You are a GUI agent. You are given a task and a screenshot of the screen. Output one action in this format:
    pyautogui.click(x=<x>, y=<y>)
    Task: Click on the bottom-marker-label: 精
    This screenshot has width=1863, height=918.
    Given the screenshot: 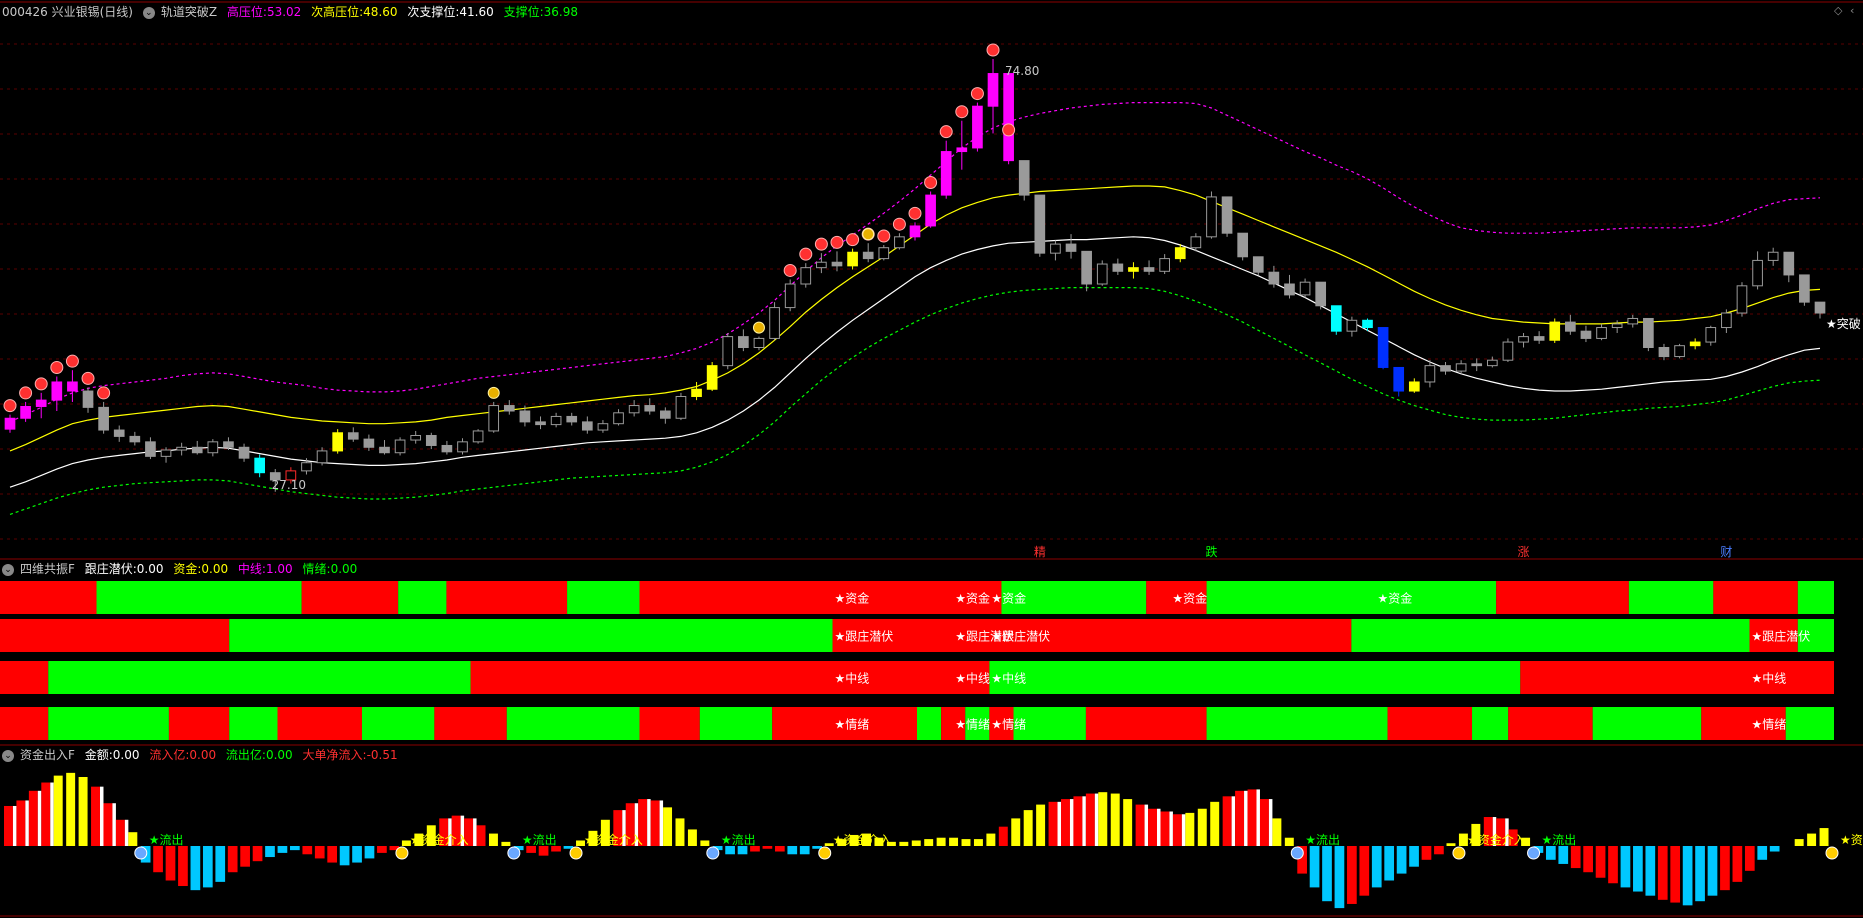 What is the action you would take?
    pyautogui.click(x=1040, y=552)
    